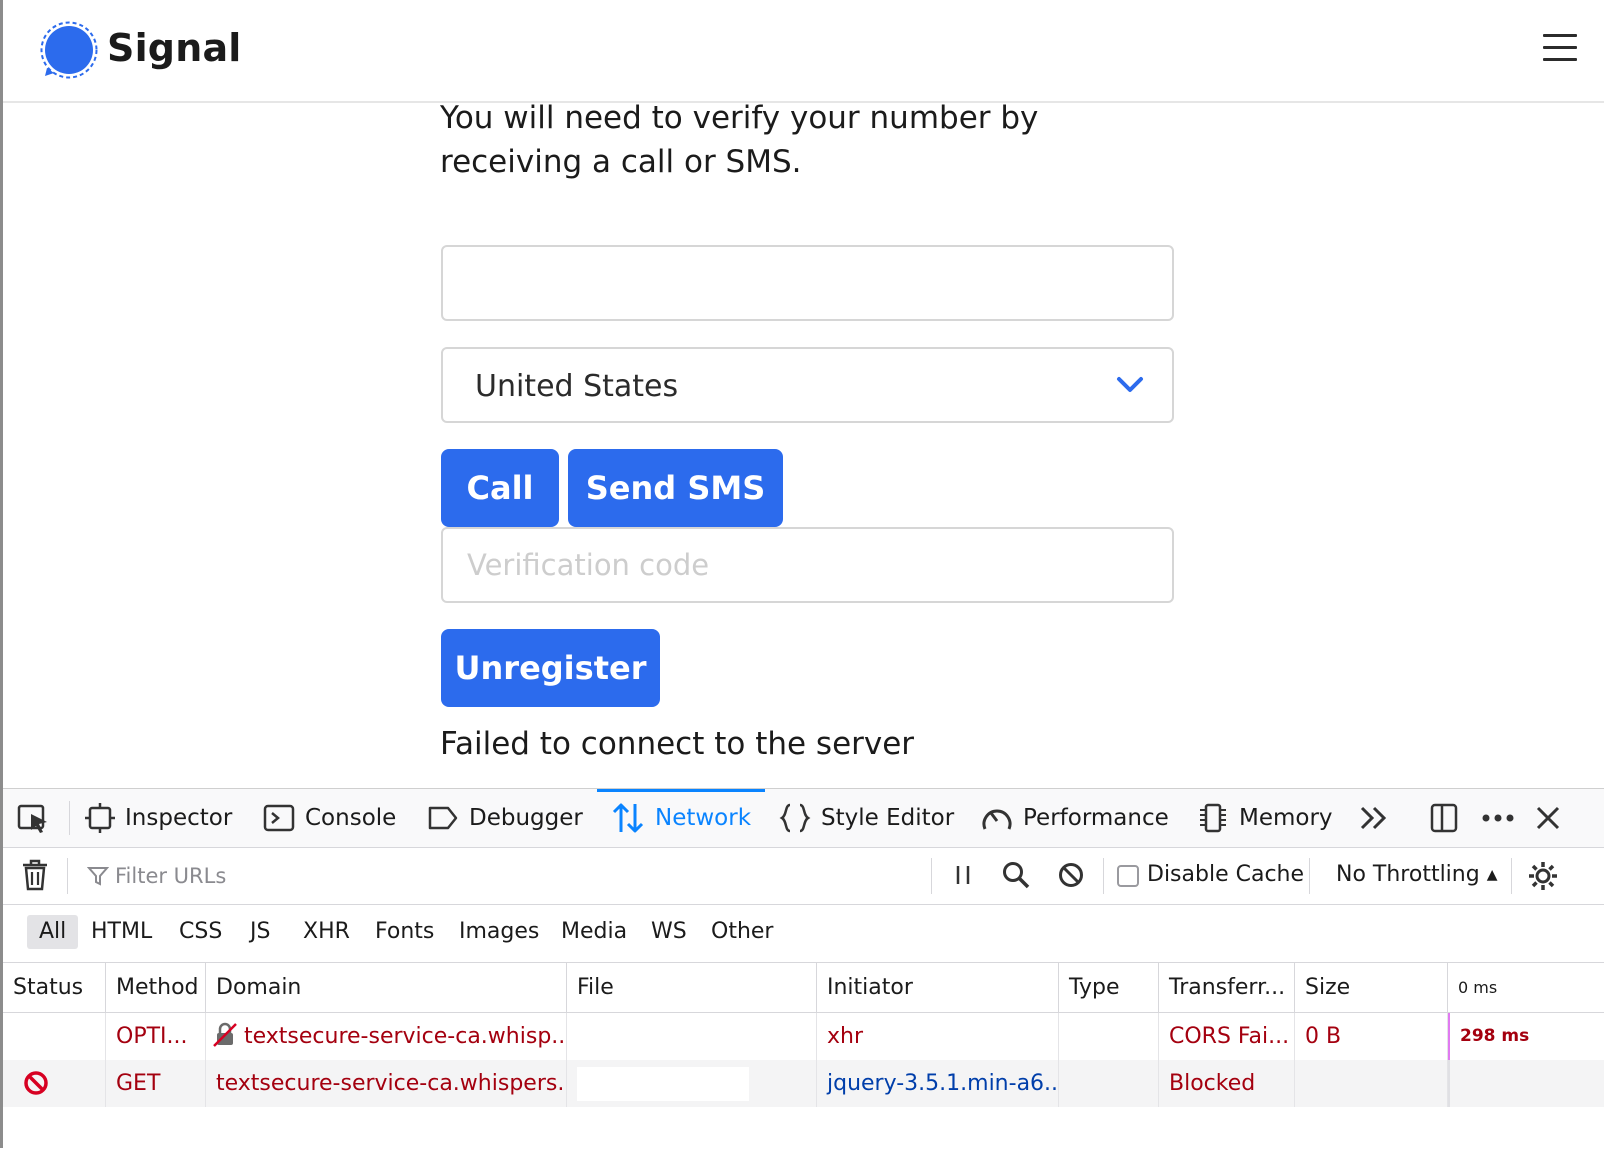 The height and width of the screenshot is (1149, 1604). I want to click on row-timing: 298 ms, so click(1526, 1036).